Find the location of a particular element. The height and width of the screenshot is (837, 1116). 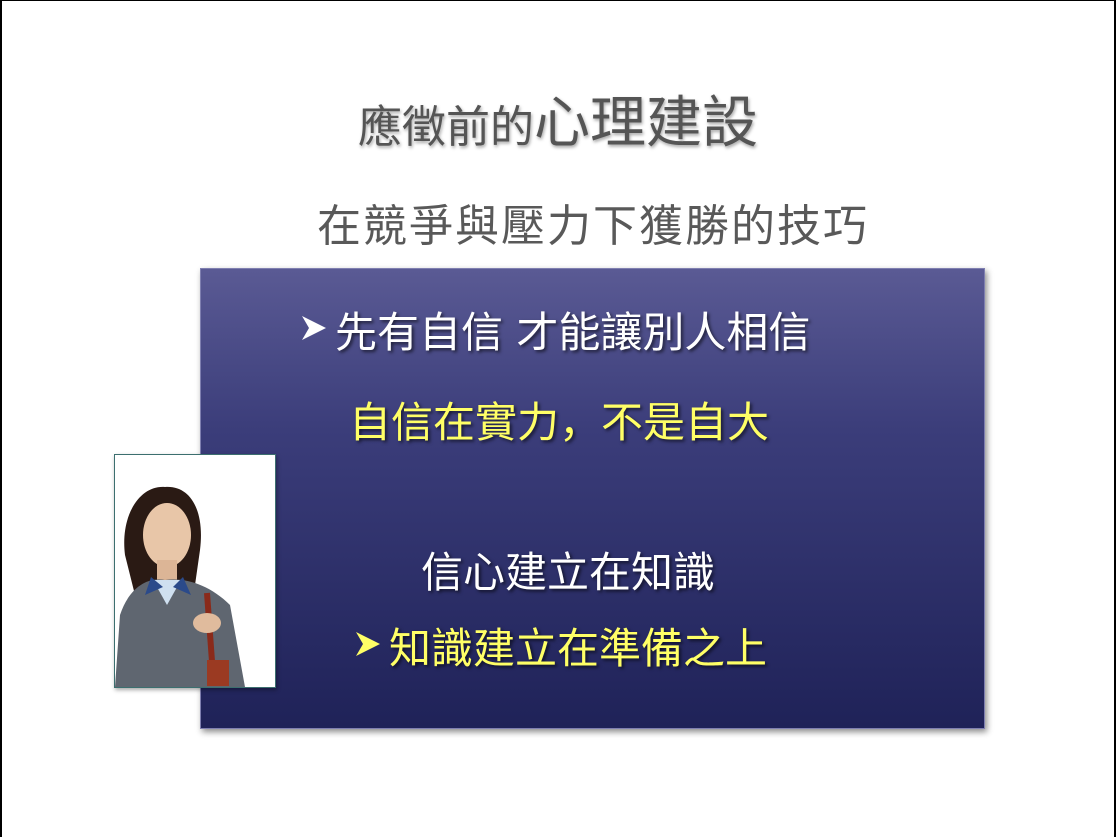

slide-title: 應徵前的心理建設 is located at coordinates (558, 118).